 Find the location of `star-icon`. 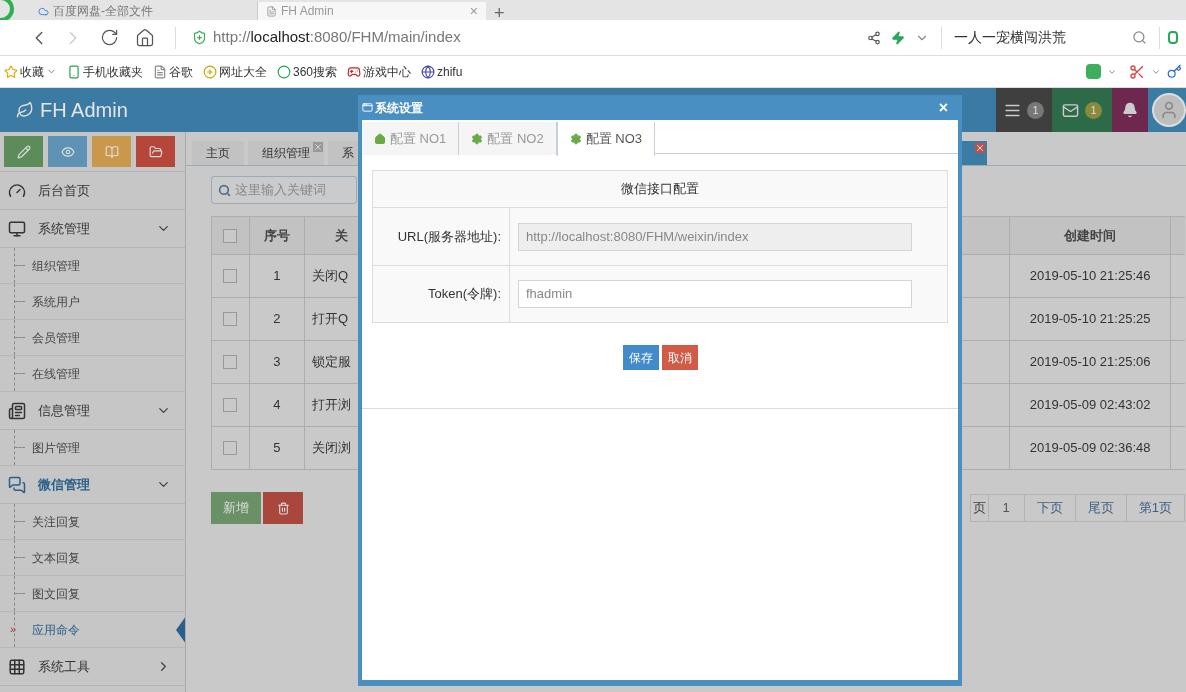

star-icon is located at coordinates (11, 71).